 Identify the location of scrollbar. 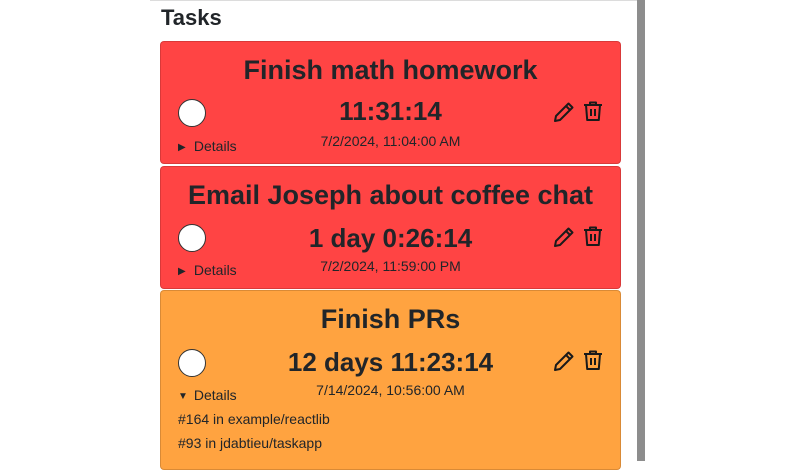
(641, 230).